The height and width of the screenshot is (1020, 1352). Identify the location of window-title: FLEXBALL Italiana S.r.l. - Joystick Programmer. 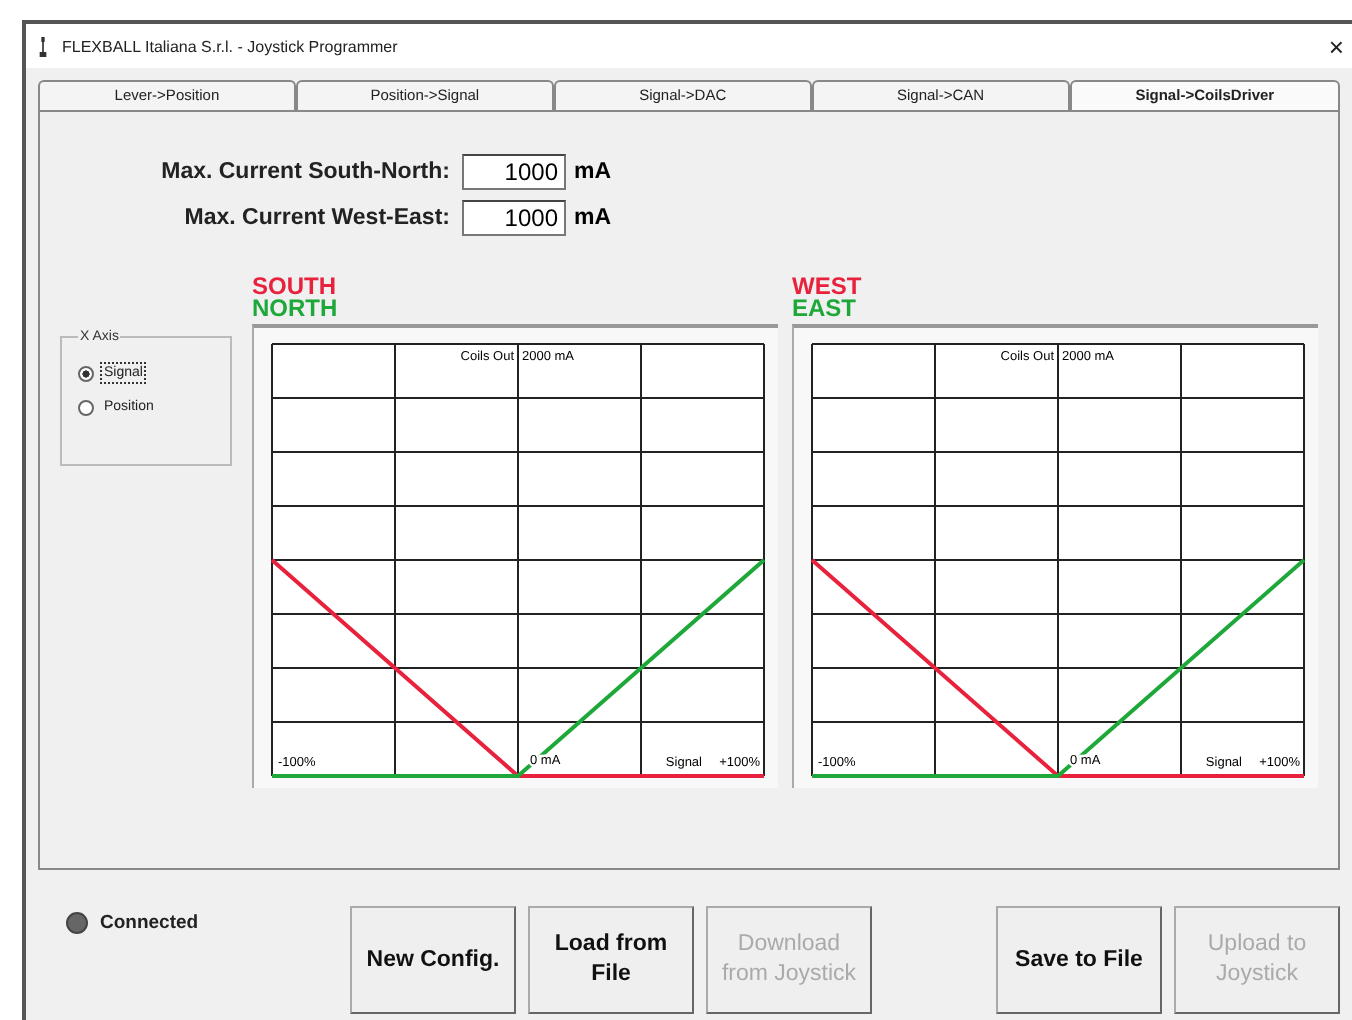
(231, 46).